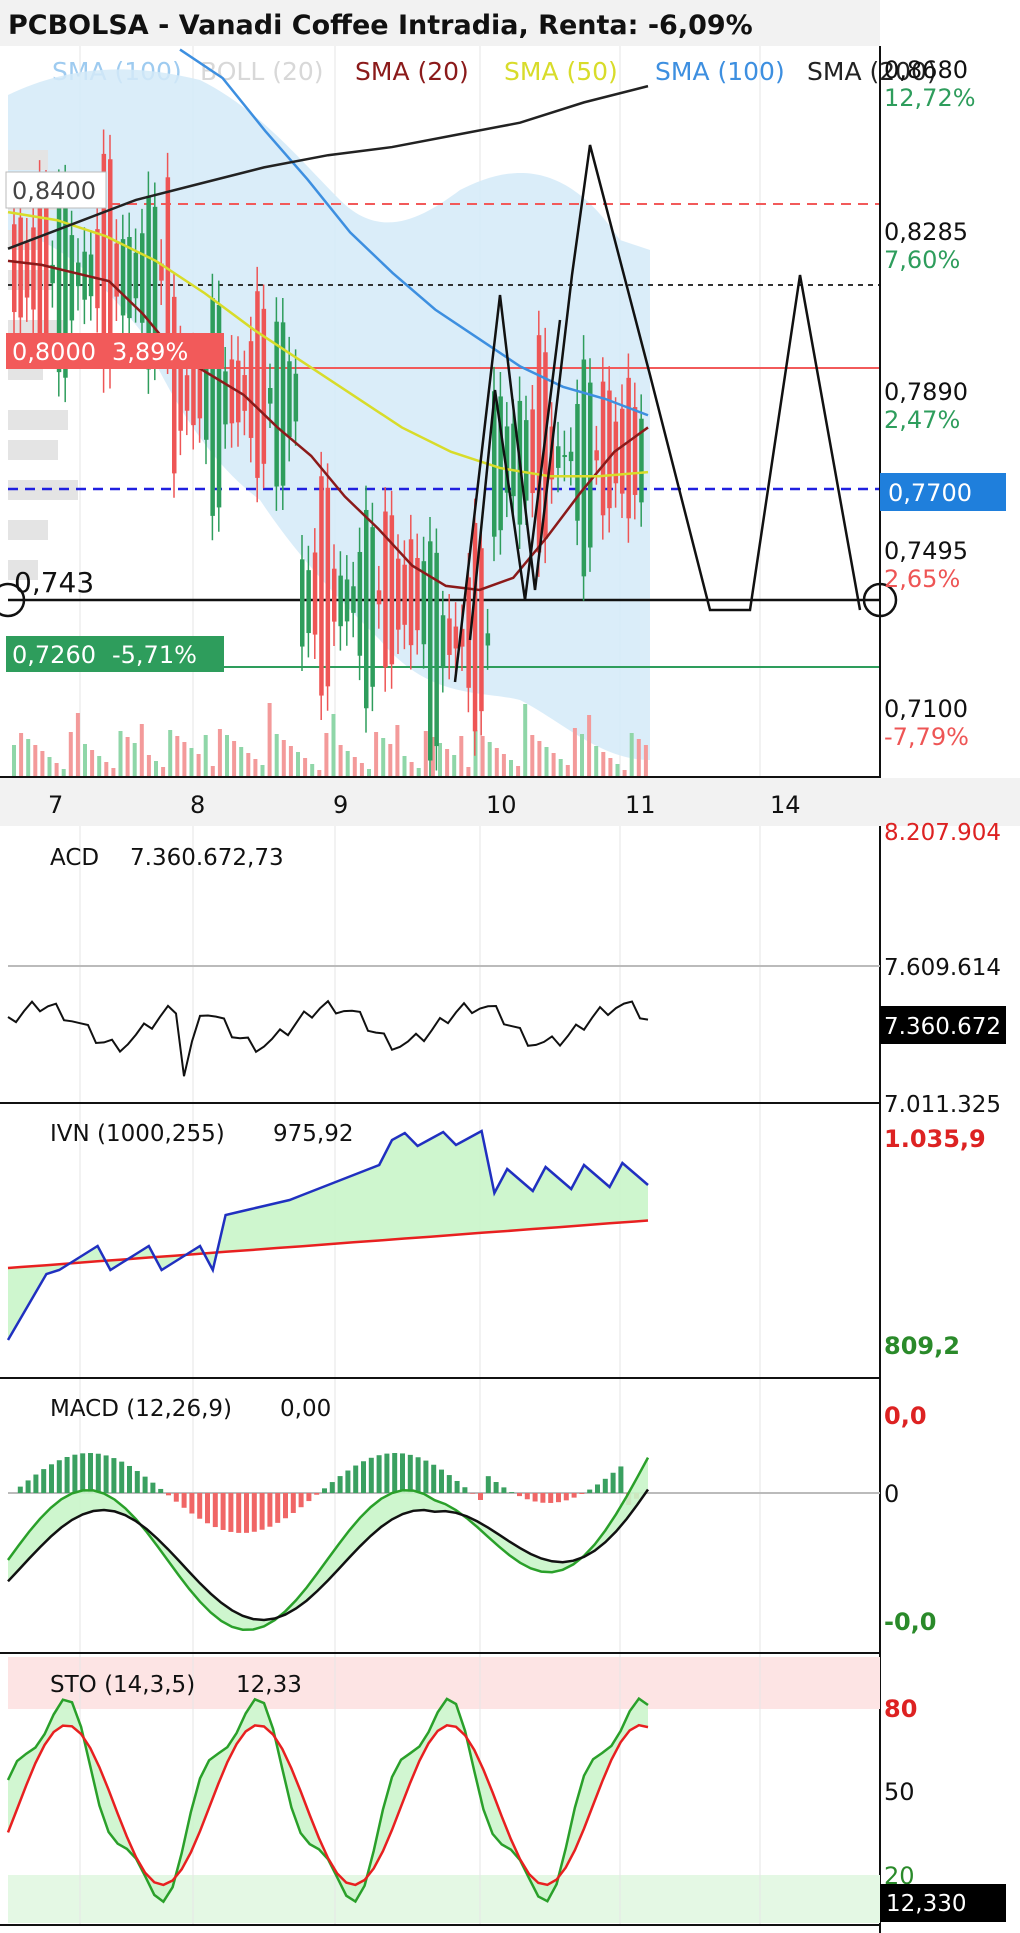 This screenshot has width=1020, height=1933. I want to click on resistance-label: 0,8000, so click(54, 352).